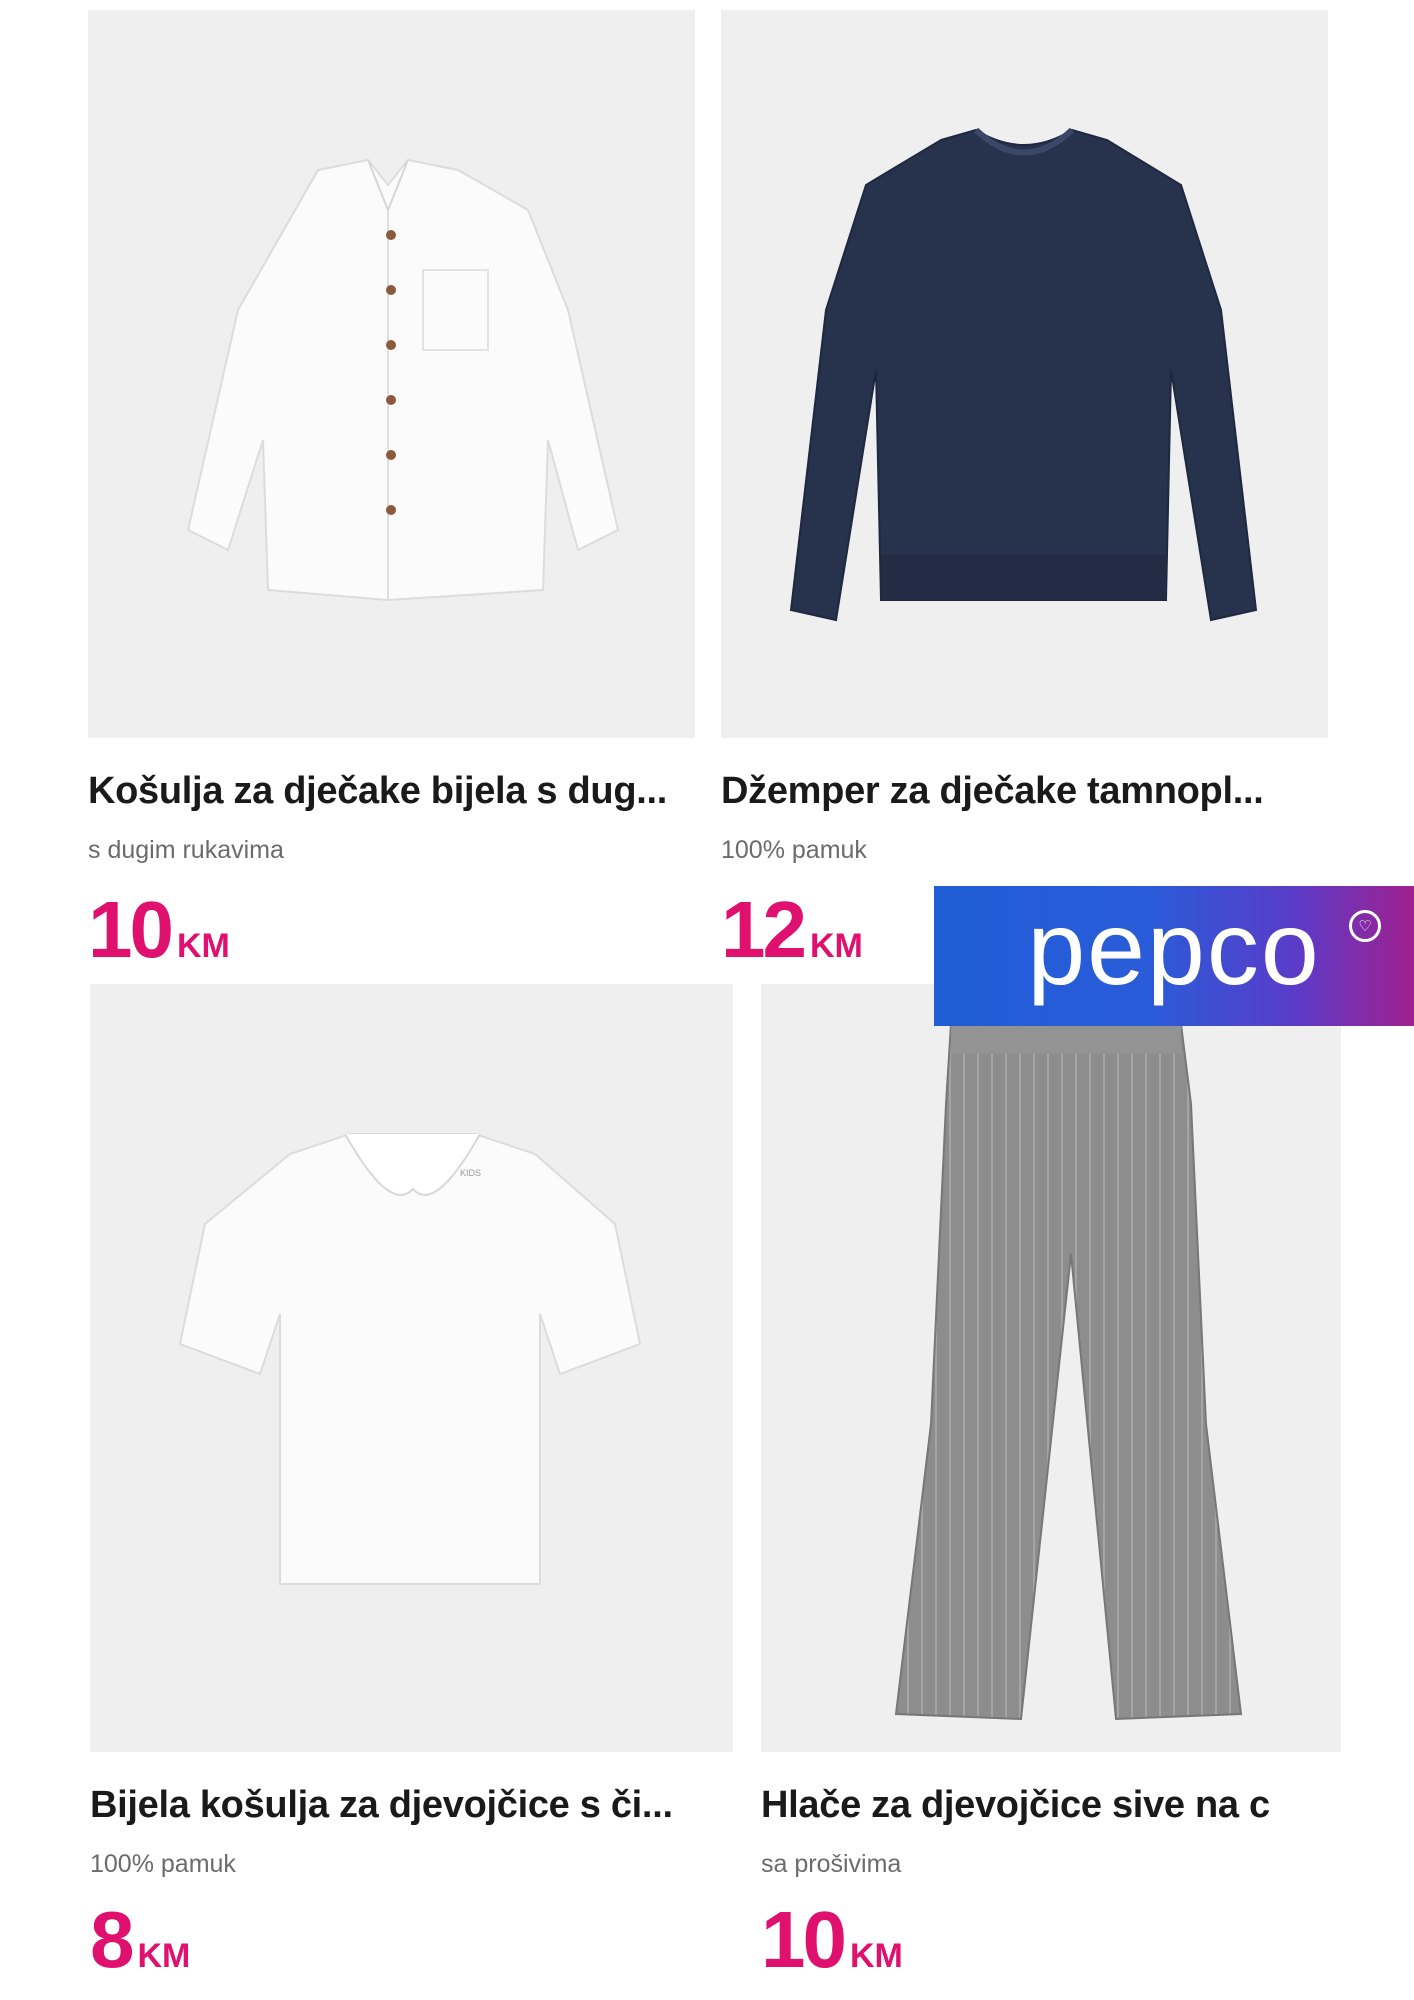  What do you see at coordinates (1365, 926) in the screenshot?
I see `heart-icon: ♡` at bounding box center [1365, 926].